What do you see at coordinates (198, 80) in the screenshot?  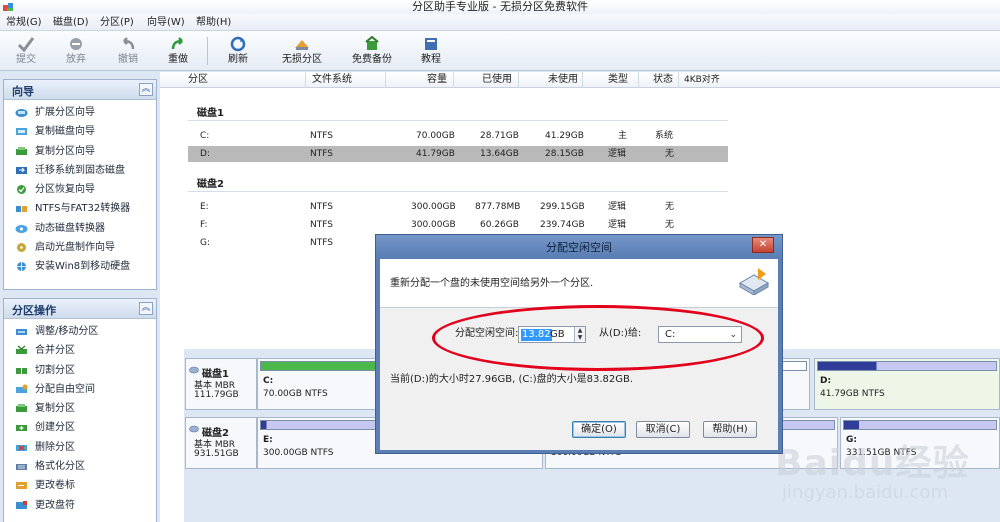 I see `col-partition: 分区` at bounding box center [198, 80].